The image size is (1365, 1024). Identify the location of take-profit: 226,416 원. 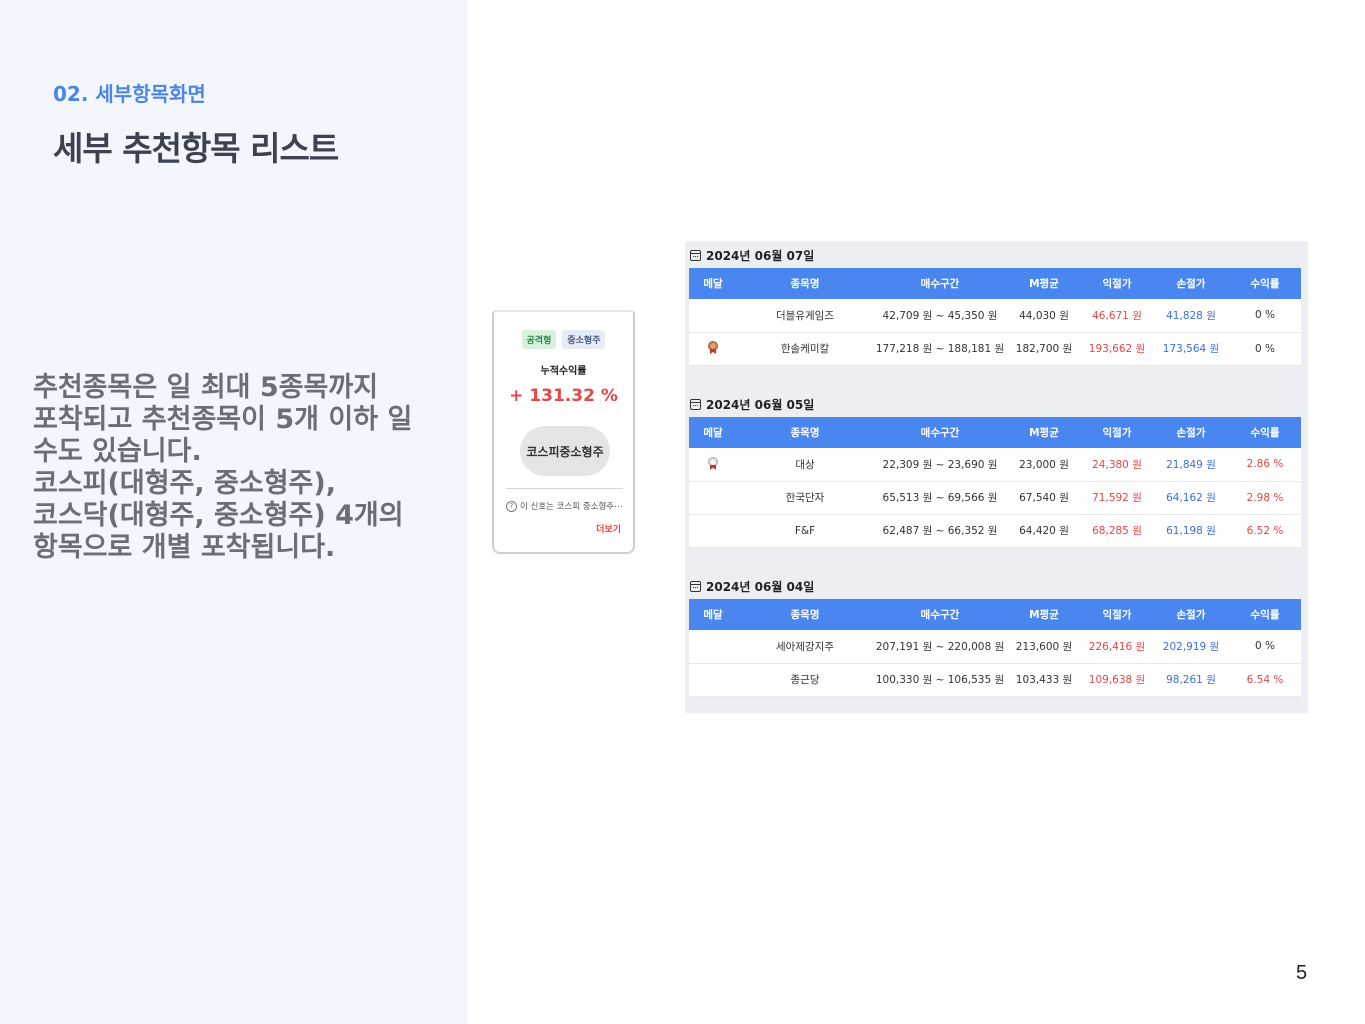
(1117, 646).